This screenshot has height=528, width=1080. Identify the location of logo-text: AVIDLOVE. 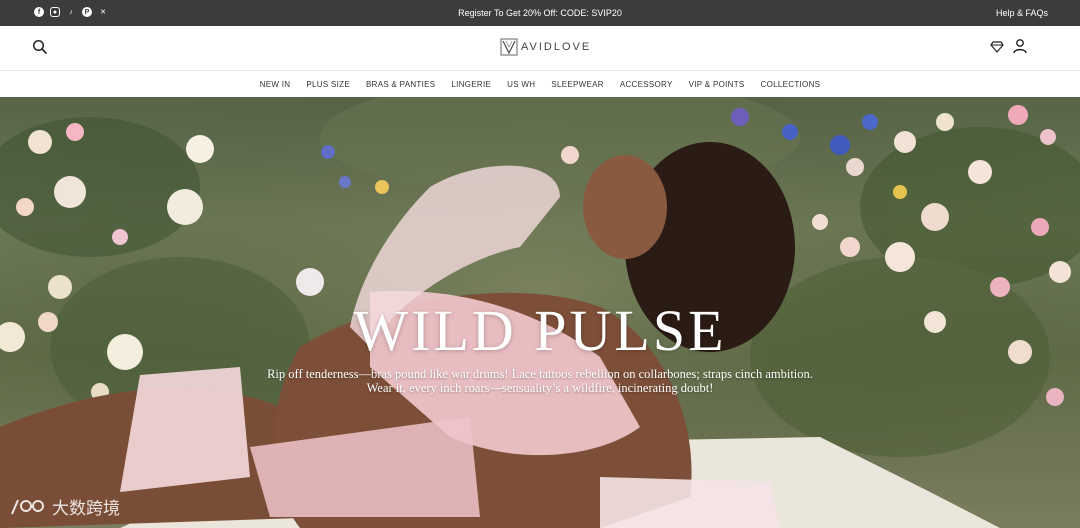
(556, 47).